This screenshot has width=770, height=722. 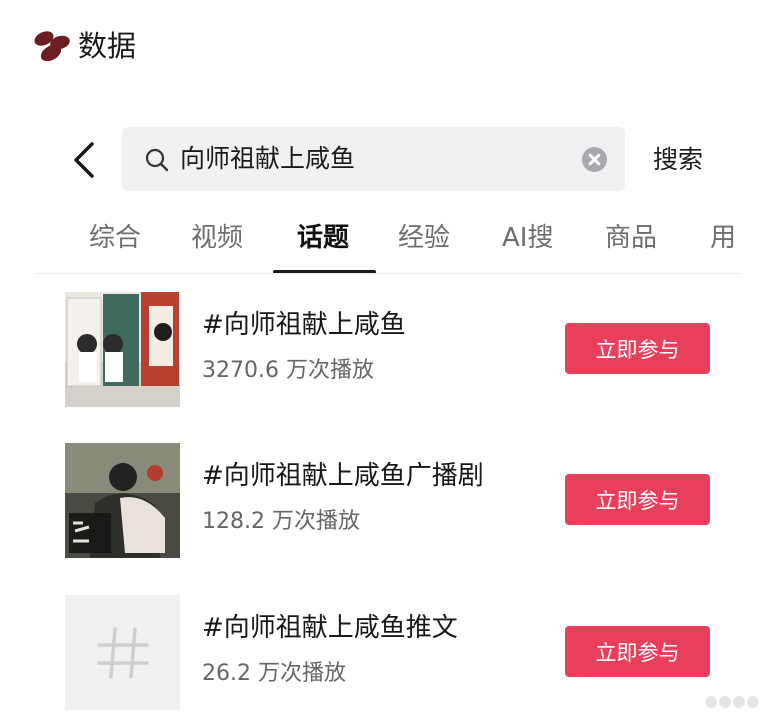 I want to click on topic-plays: 3270.6 万次播放, so click(x=288, y=370).